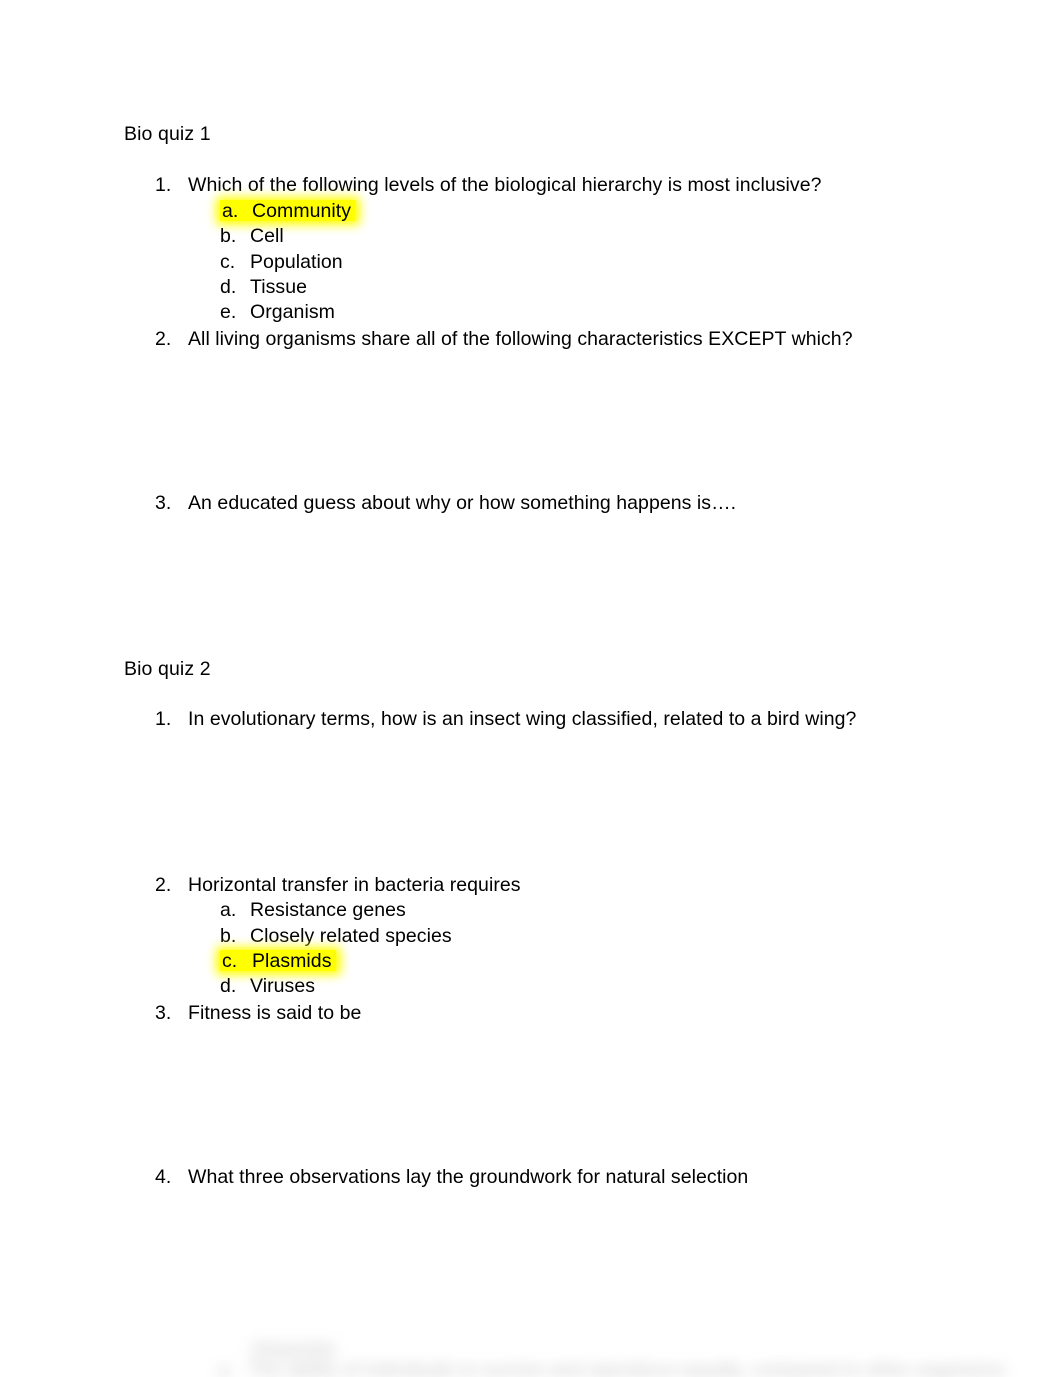 This screenshot has height=1377, width=1062. I want to click on answer-text: Tissue, so click(279, 287).